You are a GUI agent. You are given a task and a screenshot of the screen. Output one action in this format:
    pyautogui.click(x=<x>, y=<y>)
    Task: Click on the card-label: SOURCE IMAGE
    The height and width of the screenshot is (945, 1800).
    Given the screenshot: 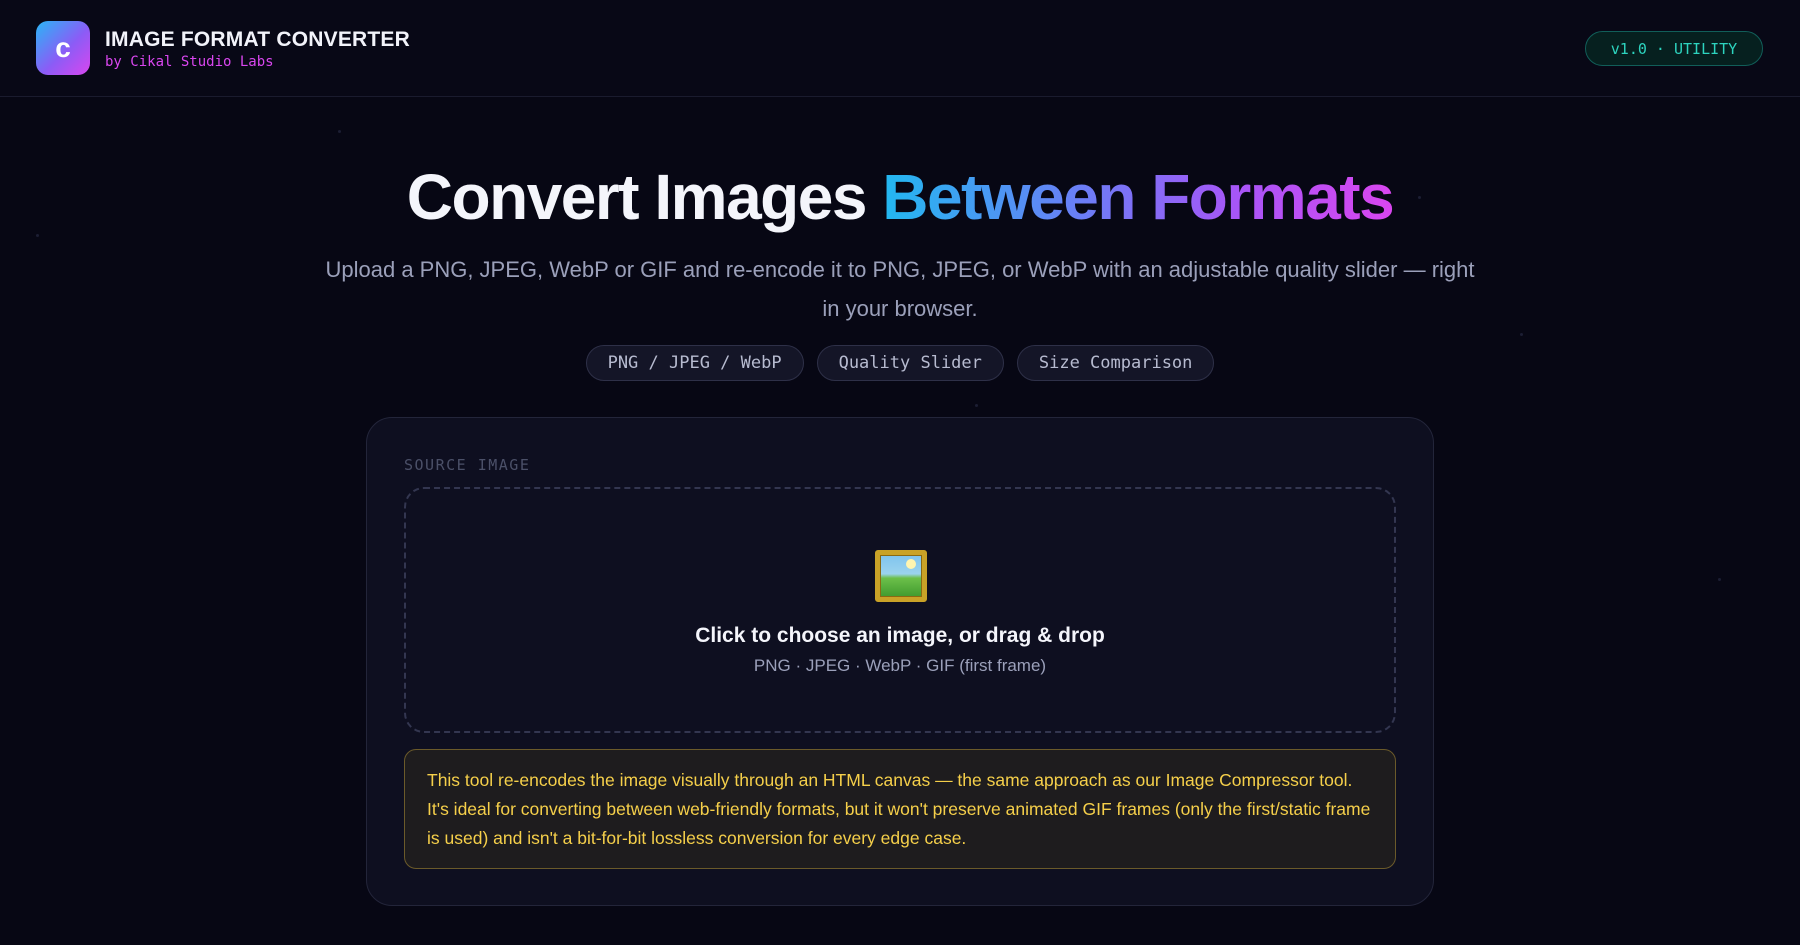 What is the action you would take?
    pyautogui.click(x=467, y=465)
    